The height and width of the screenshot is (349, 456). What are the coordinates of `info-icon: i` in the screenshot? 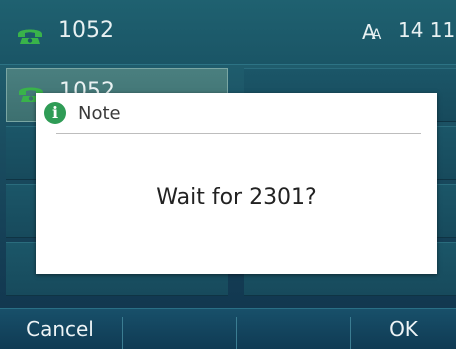 It's located at (55, 113).